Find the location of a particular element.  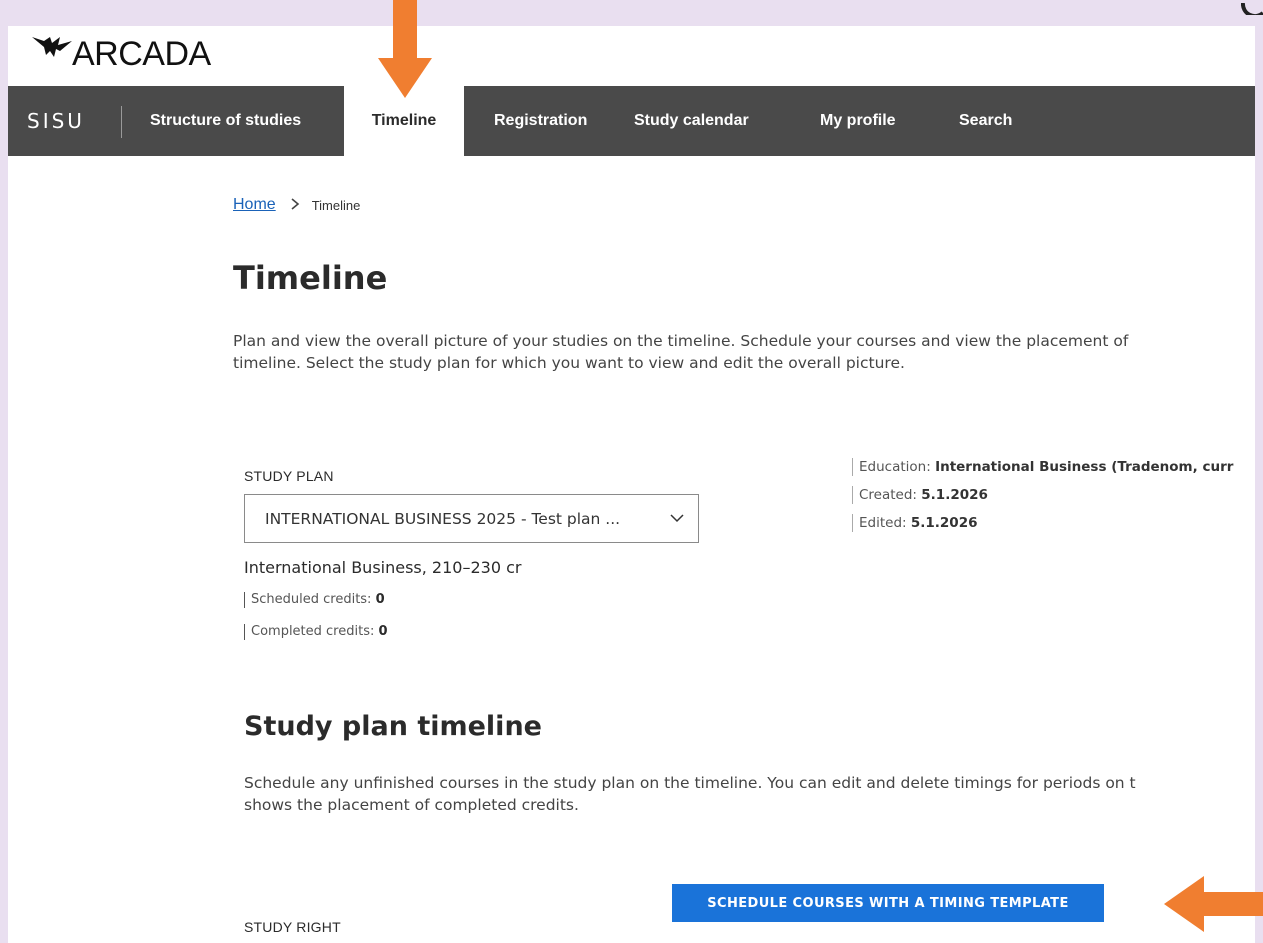

scheduled-credits: Scheduled credits: 0 is located at coordinates (314, 600).